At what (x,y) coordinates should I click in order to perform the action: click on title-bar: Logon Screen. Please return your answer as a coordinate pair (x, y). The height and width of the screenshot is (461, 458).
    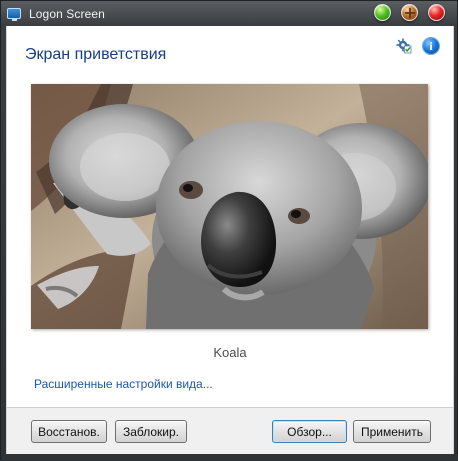
    Looking at the image, I should click on (229, 13).